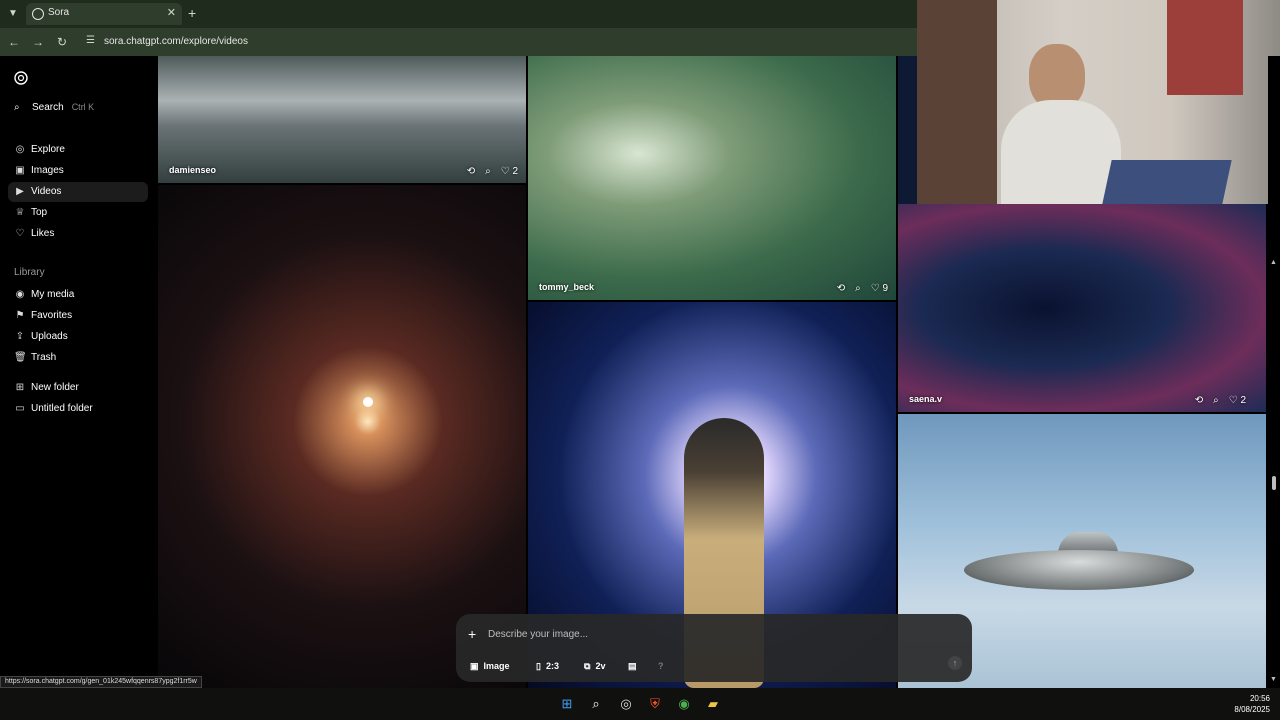  What do you see at coordinates (78, 295) in the screenshot?
I see `sidebar-item-my-media: ◉ My media` at bounding box center [78, 295].